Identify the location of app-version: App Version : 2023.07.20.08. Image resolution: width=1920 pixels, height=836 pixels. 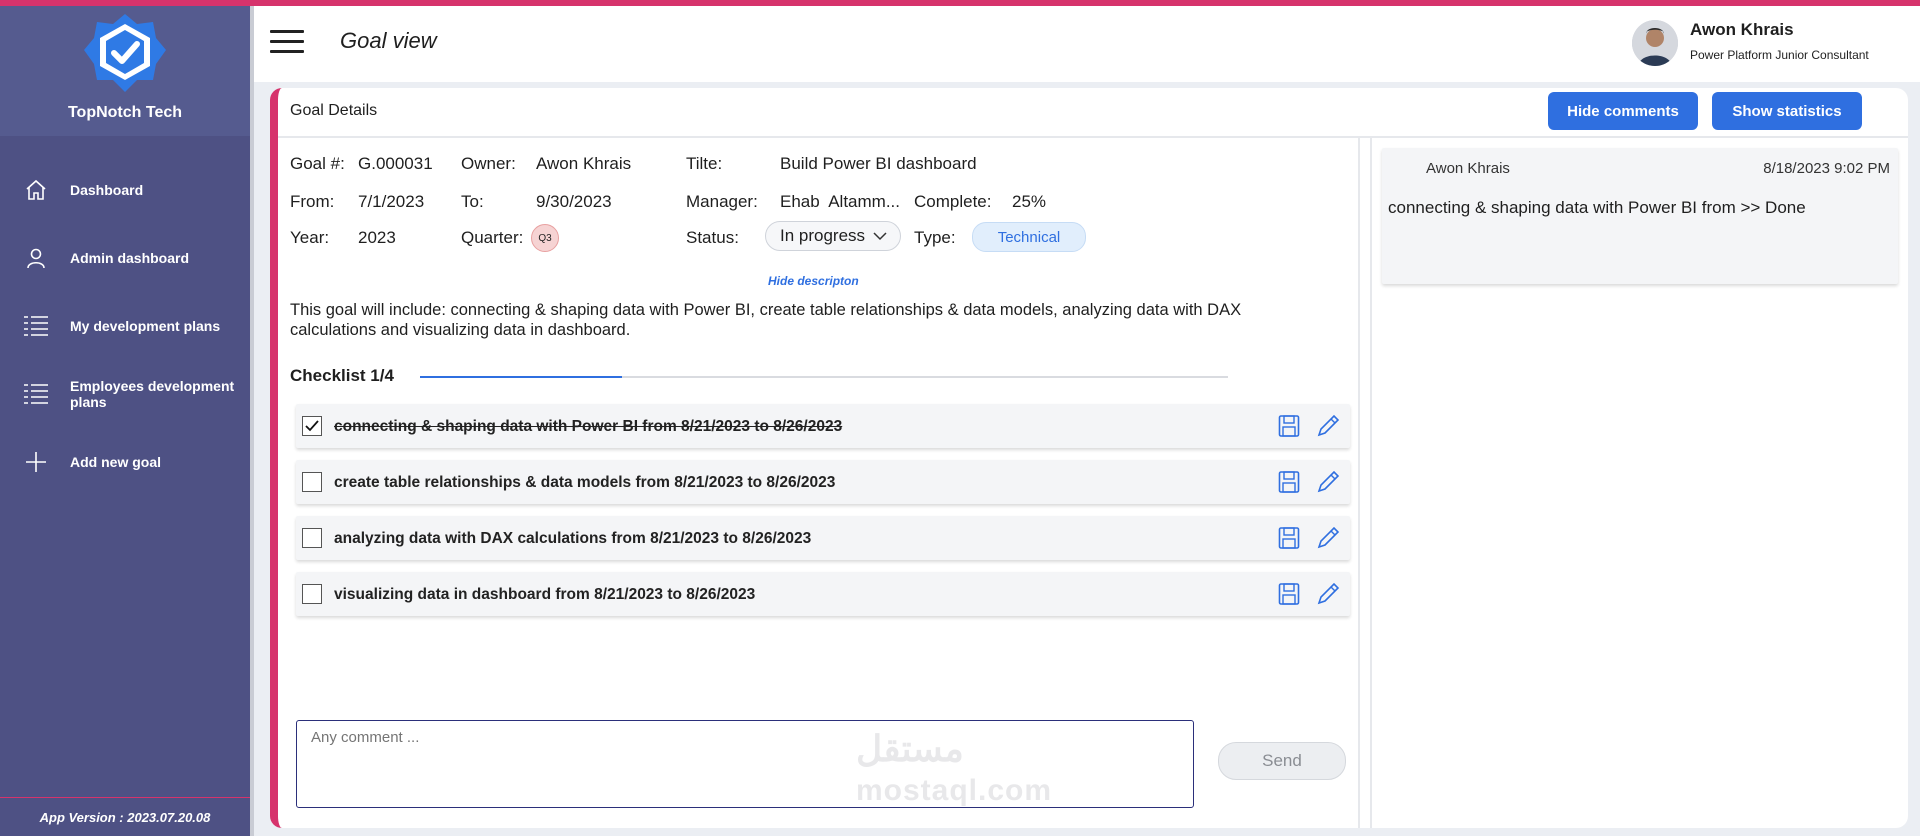
(125, 816).